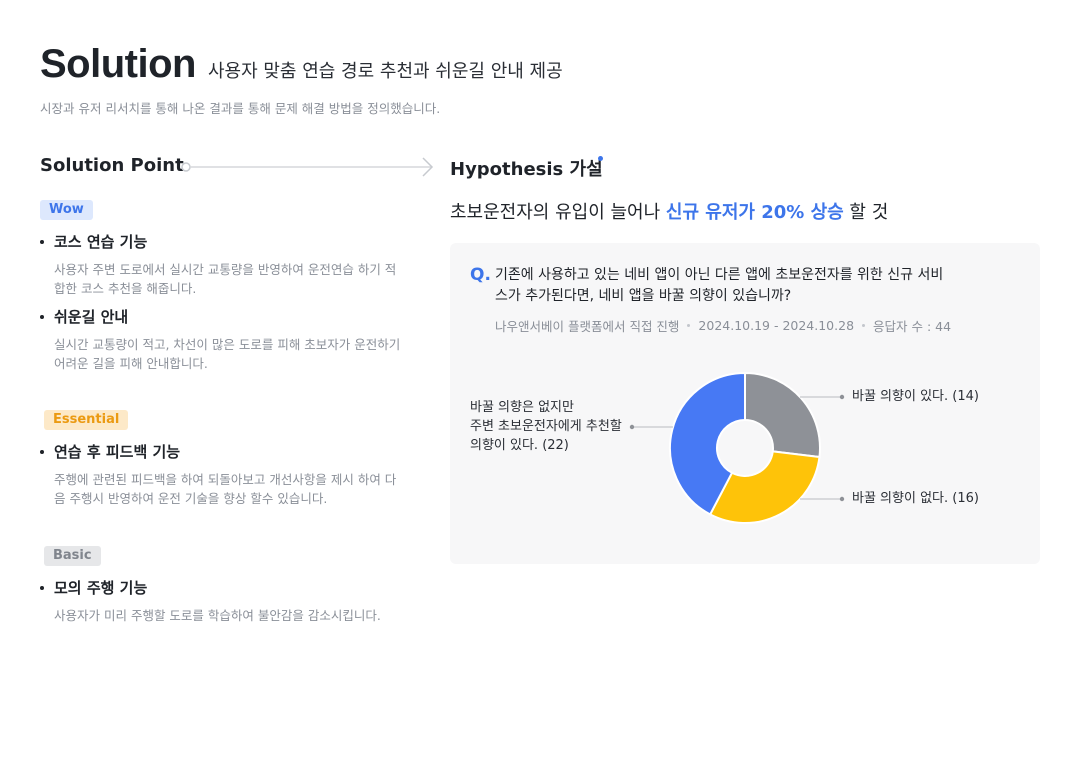 This screenshot has width=1080, height=764. I want to click on tag-essential: Essential, so click(86, 420).